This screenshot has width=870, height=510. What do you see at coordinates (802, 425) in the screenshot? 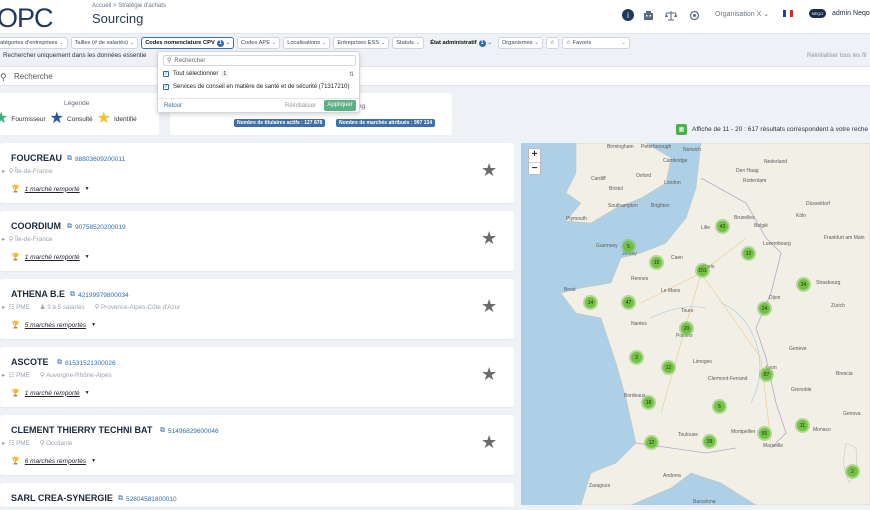
I see `map-cluster: 11` at bounding box center [802, 425].